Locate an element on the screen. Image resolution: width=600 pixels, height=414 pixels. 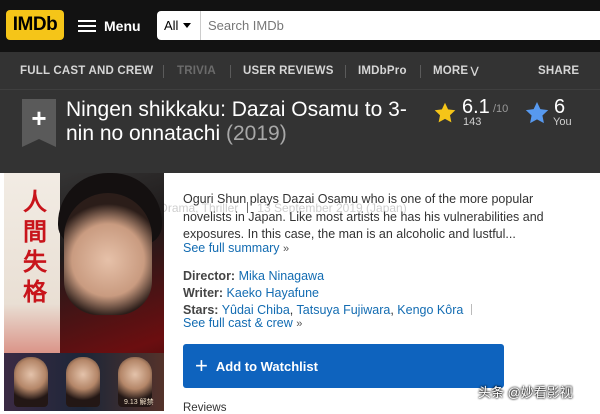
see-full-summary: See full summary » is located at coordinates (236, 248).